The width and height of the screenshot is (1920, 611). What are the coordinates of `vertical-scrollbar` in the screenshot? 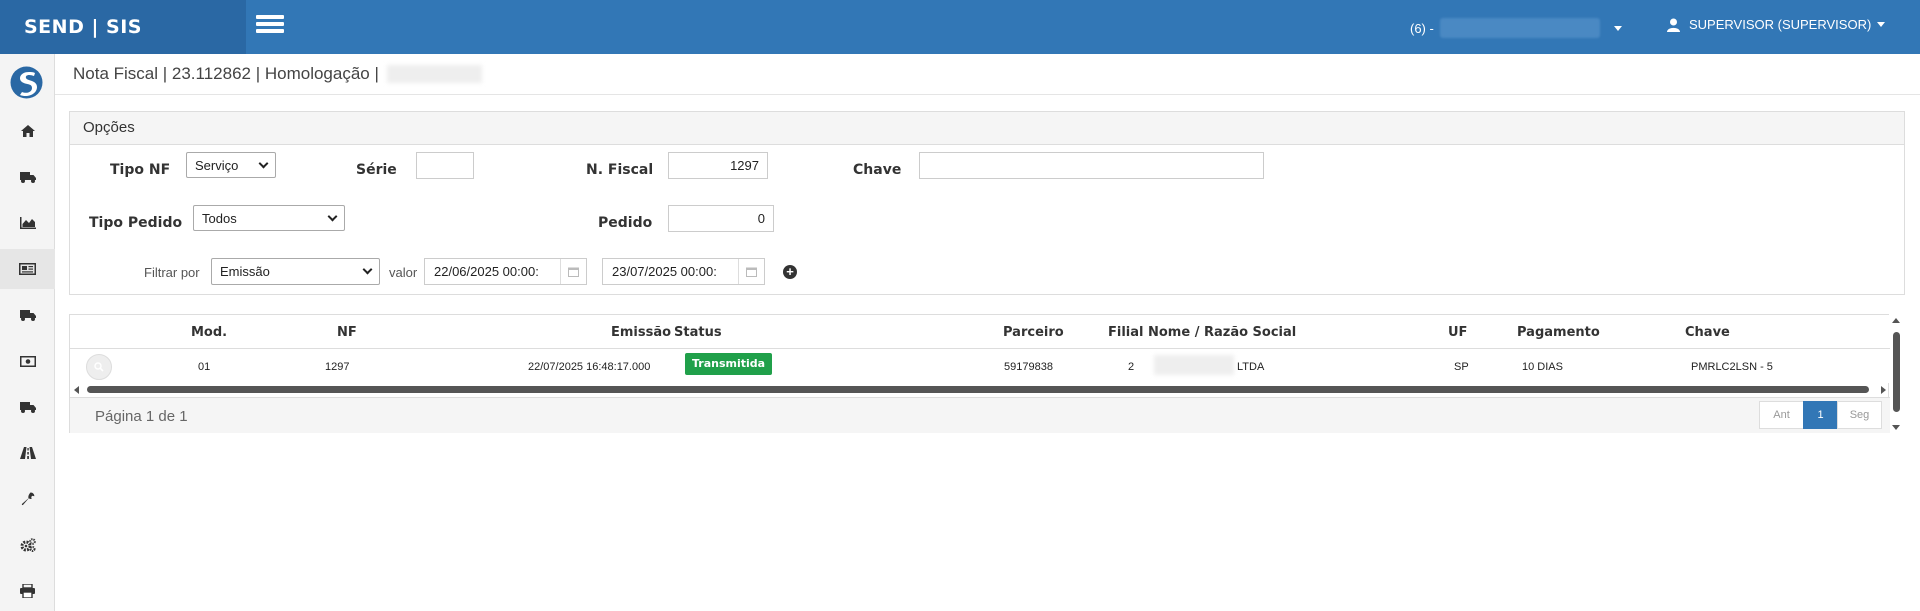 It's located at (1896, 372).